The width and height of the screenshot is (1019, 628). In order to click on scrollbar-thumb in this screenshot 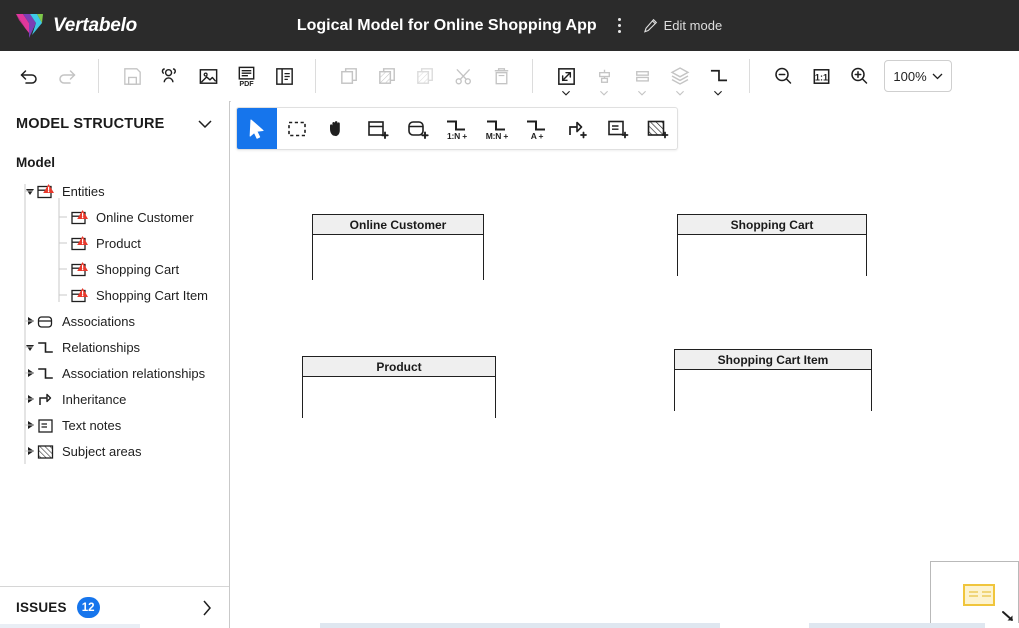, I will do `click(520, 625)`.